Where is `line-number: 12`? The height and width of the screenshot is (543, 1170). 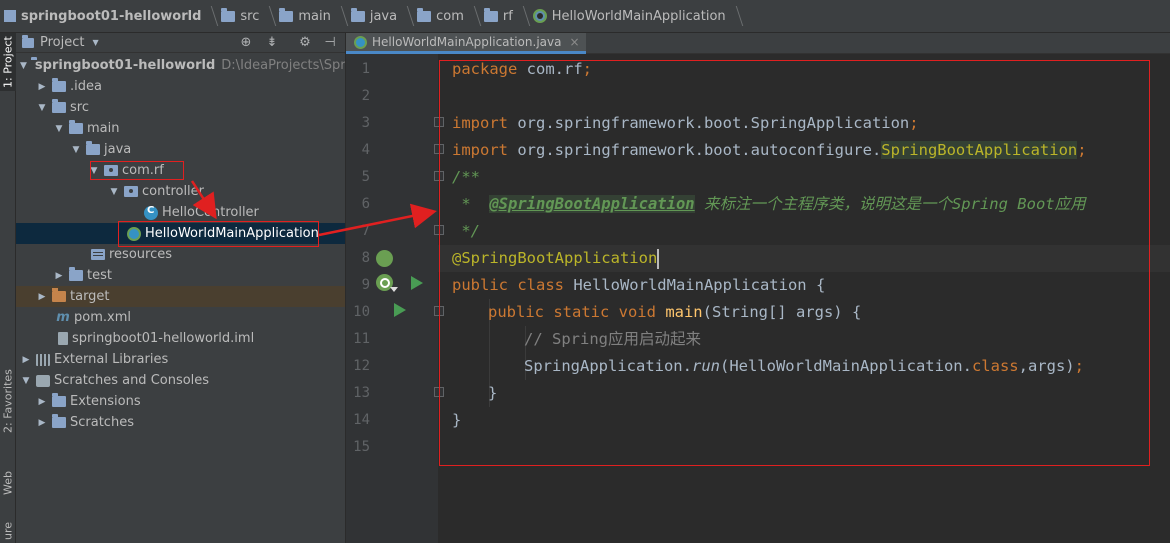 line-number: 12 is located at coordinates (361, 366).